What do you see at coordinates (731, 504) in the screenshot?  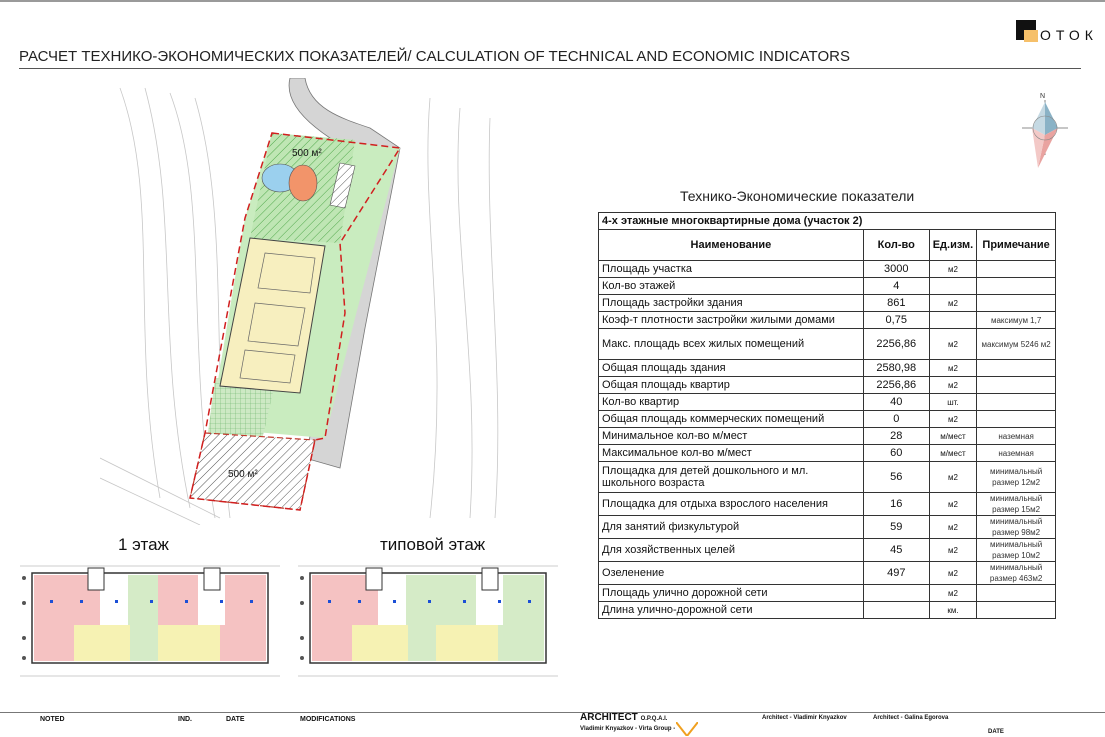 I see `cell-name: Площадка для отдыха взрослого населения` at bounding box center [731, 504].